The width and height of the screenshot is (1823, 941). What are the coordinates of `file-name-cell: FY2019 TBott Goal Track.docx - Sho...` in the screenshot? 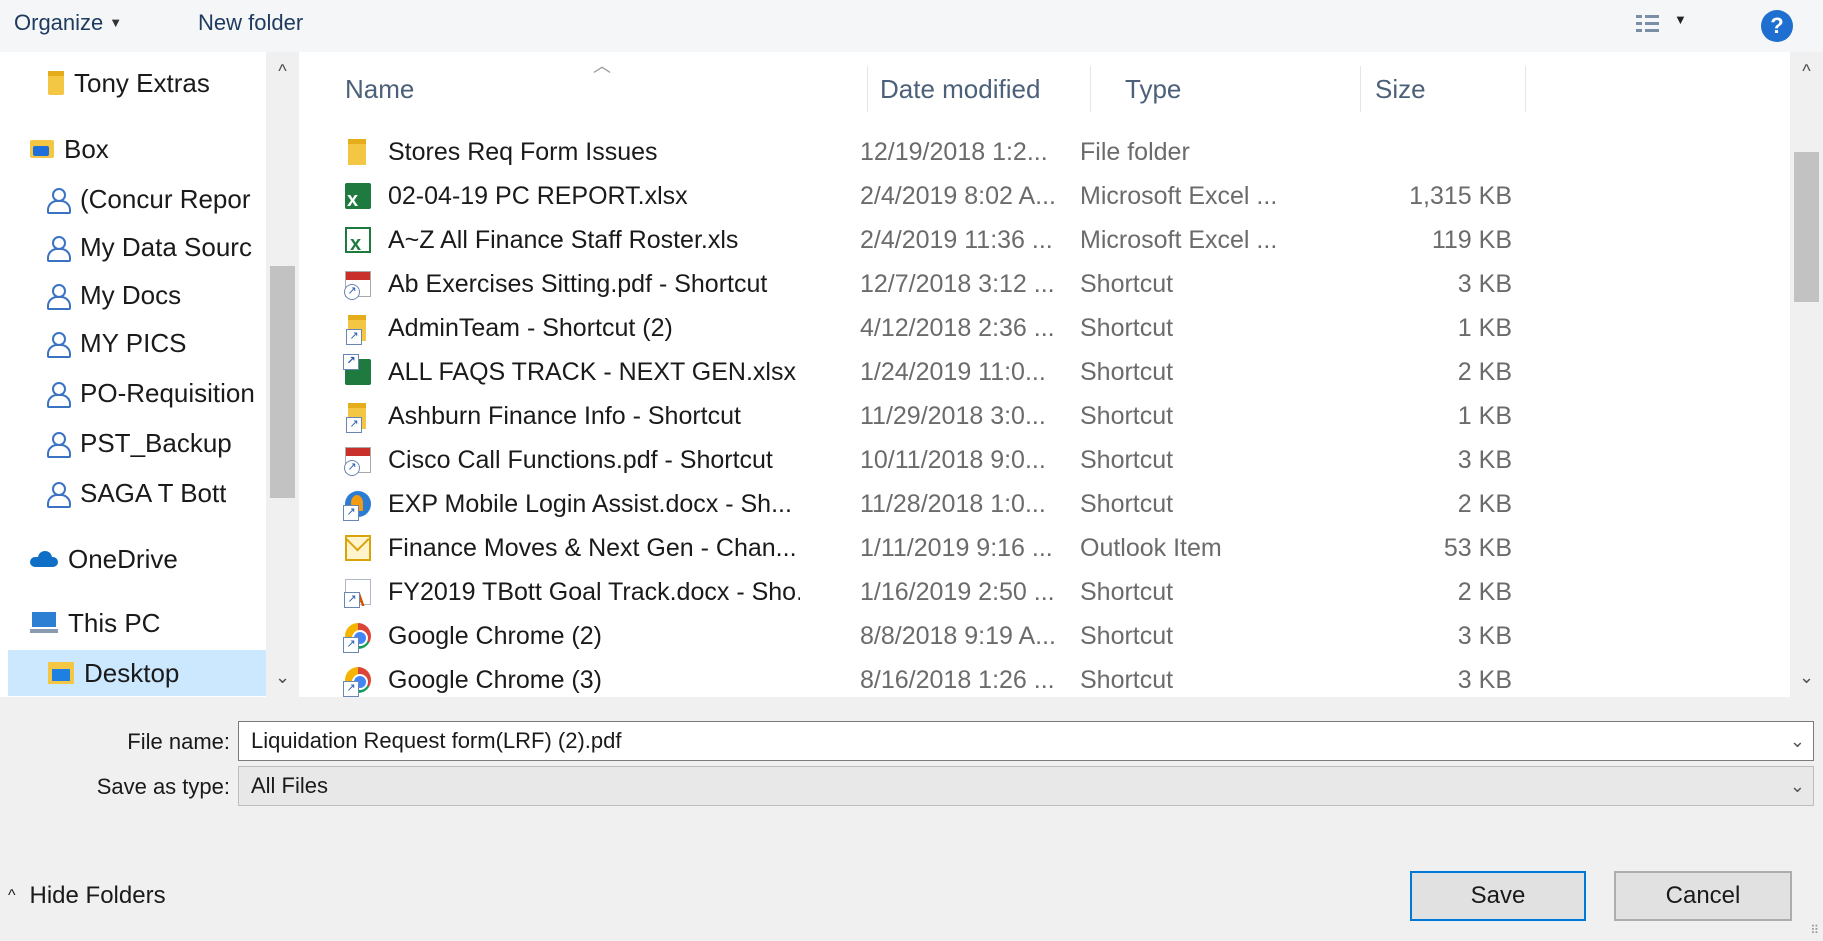 It's located at (570, 592).